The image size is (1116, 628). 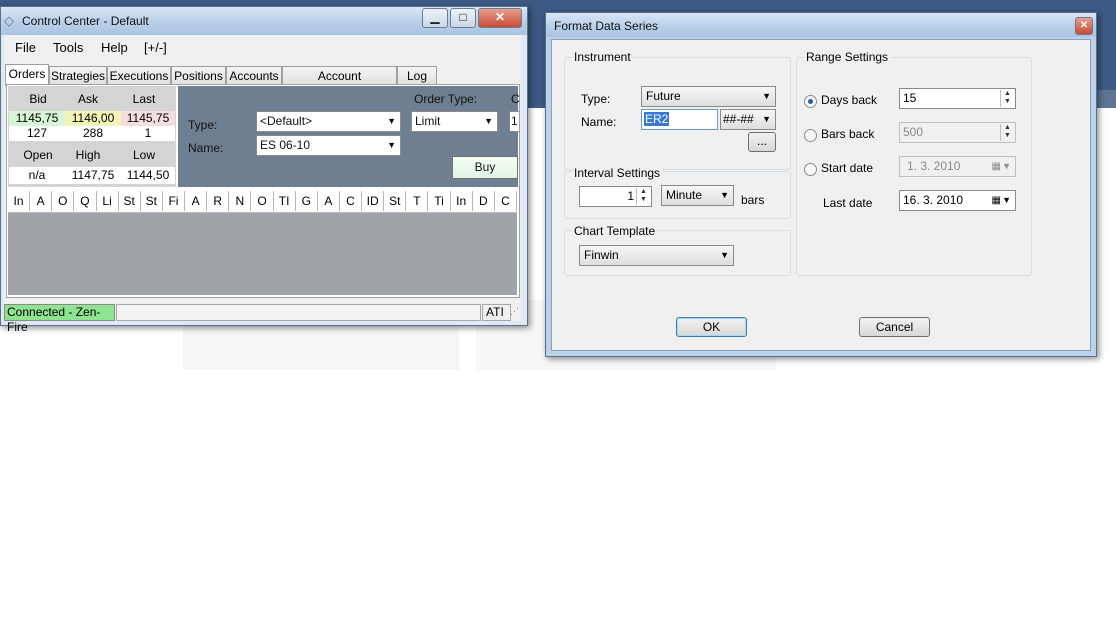 I want to click on menu-help: Help, so click(x=114, y=47).